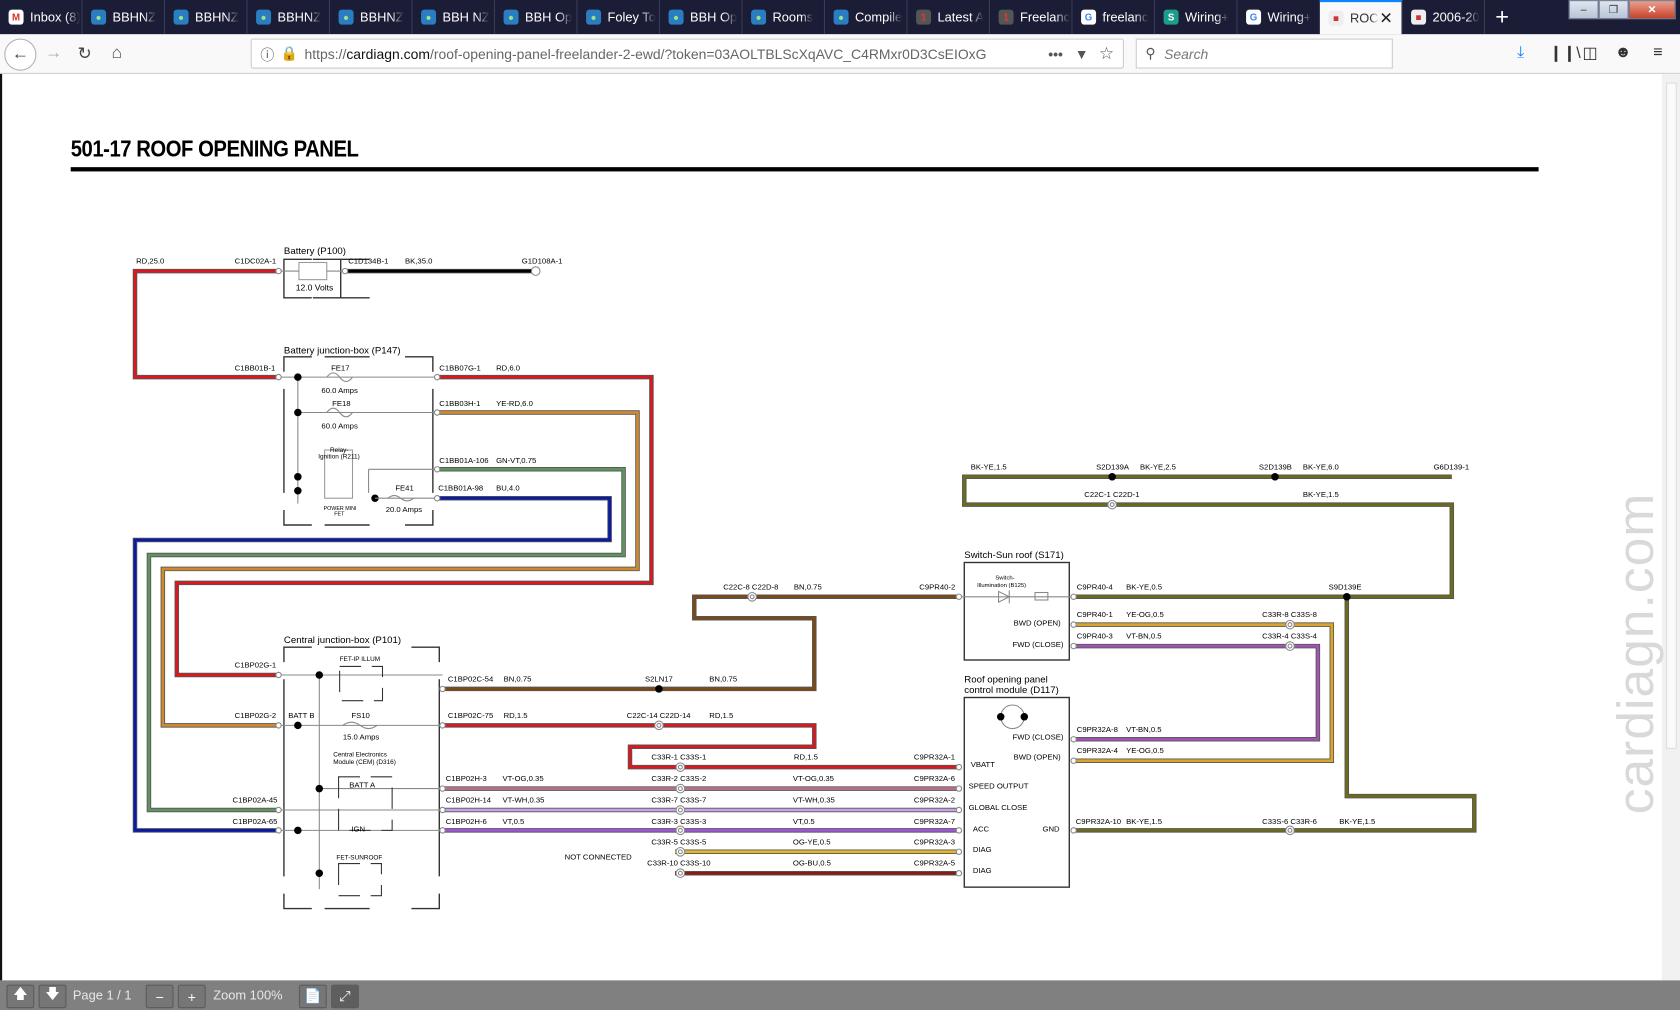  What do you see at coordinates (459, 403) in the screenshot?
I see `wire-label: C1BB03H-1` at bounding box center [459, 403].